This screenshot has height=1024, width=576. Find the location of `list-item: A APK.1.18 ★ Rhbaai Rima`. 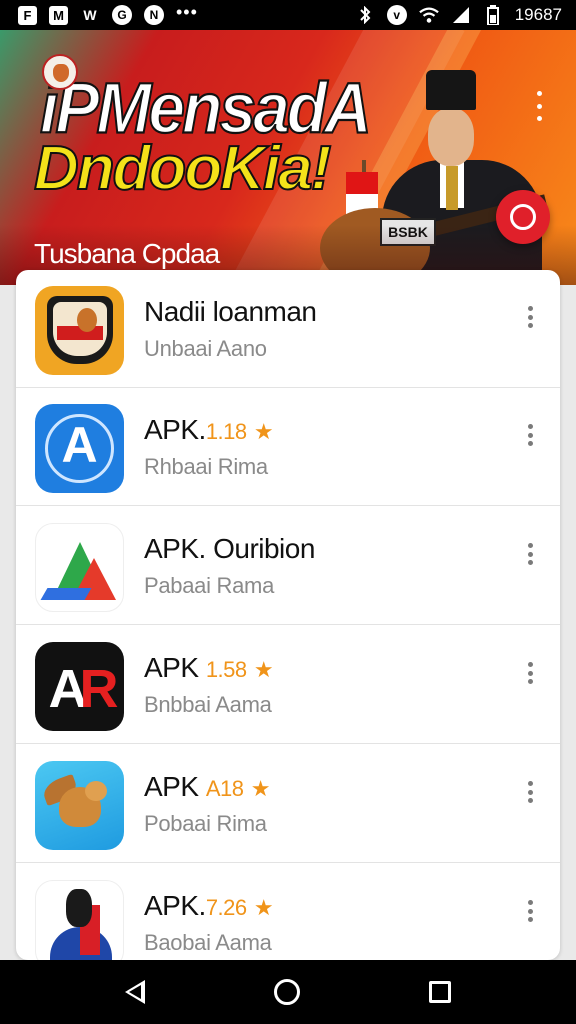

list-item: A APK.1.18 ★ Rhbaai Rima is located at coordinates (288, 447).